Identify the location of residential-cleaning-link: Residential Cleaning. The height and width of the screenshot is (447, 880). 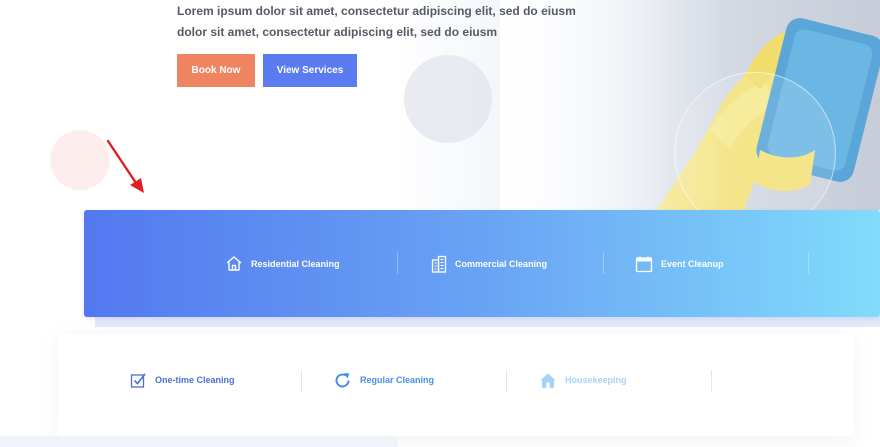
(282, 263).